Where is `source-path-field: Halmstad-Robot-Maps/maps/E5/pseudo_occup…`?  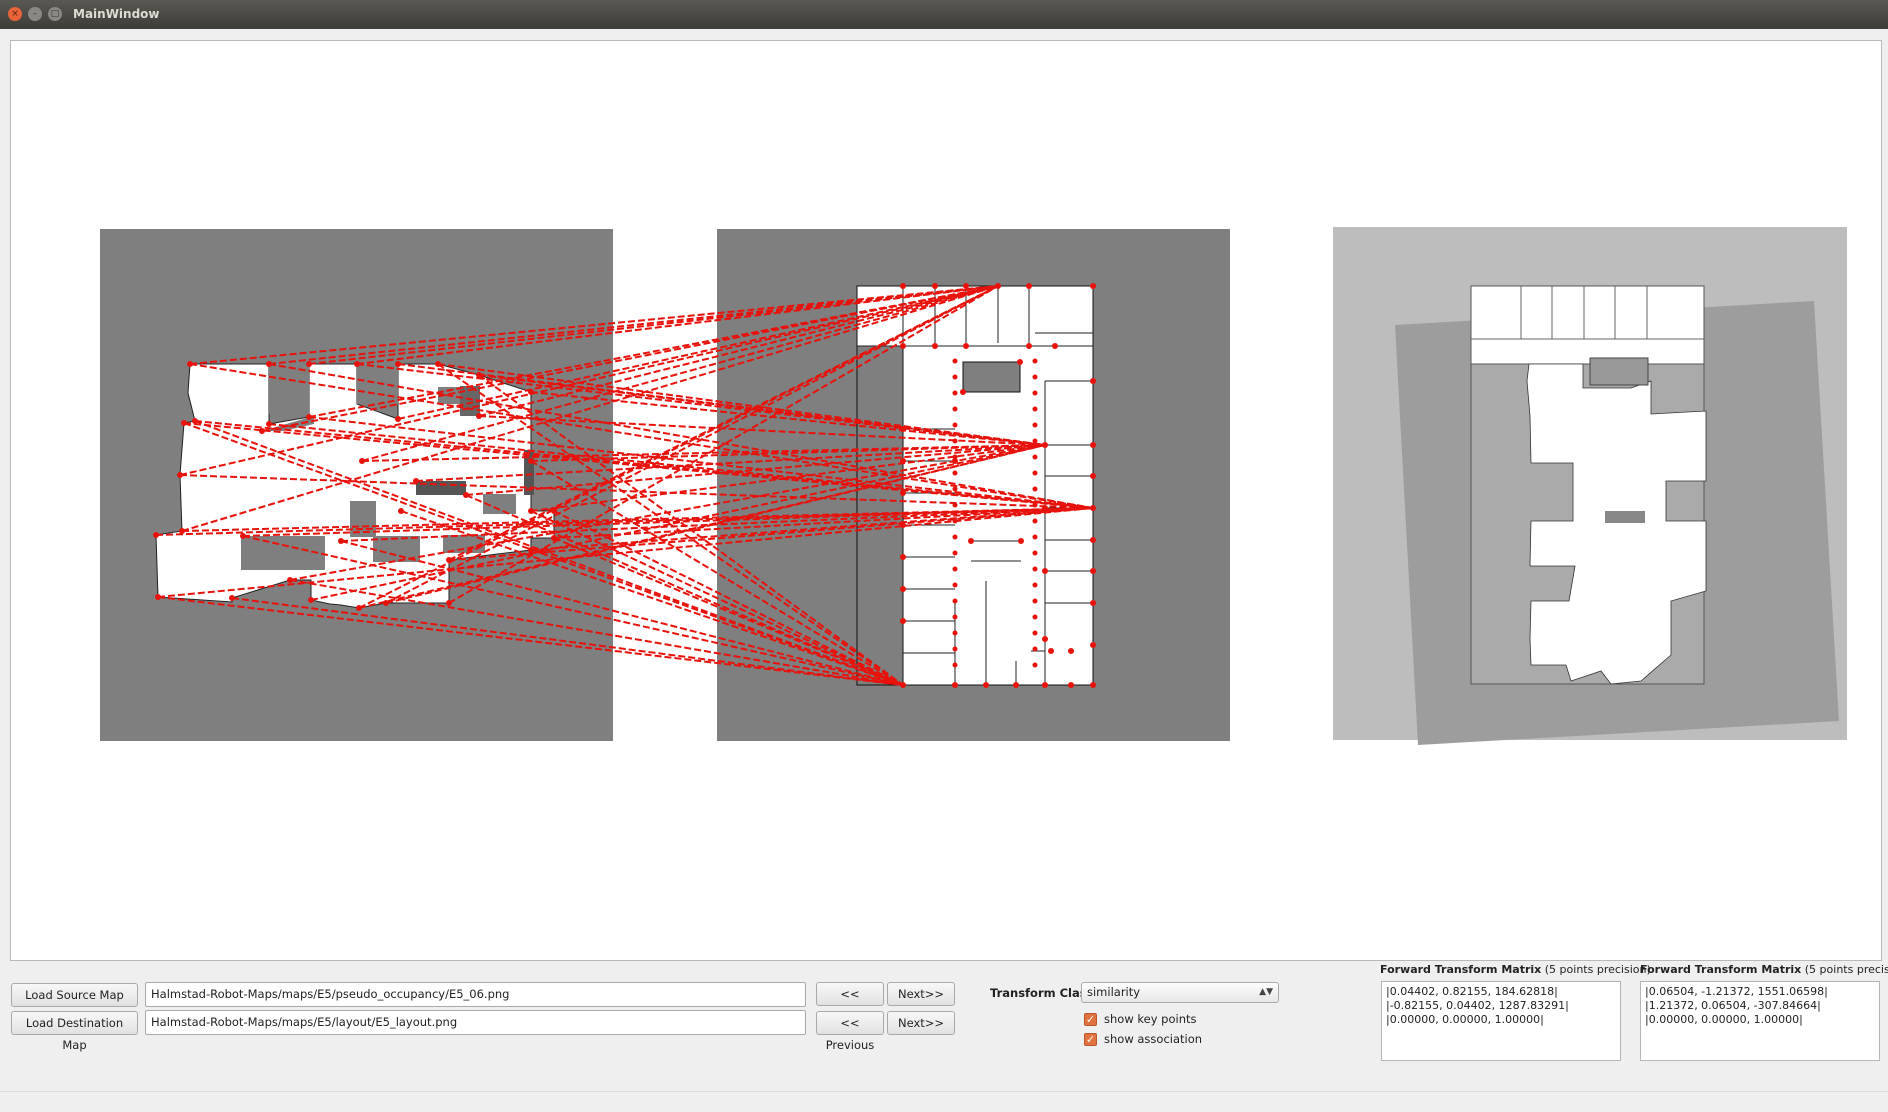
source-path-field: Halmstad-Robot-Maps/maps/E5/pseudo_occup… is located at coordinates (475, 994).